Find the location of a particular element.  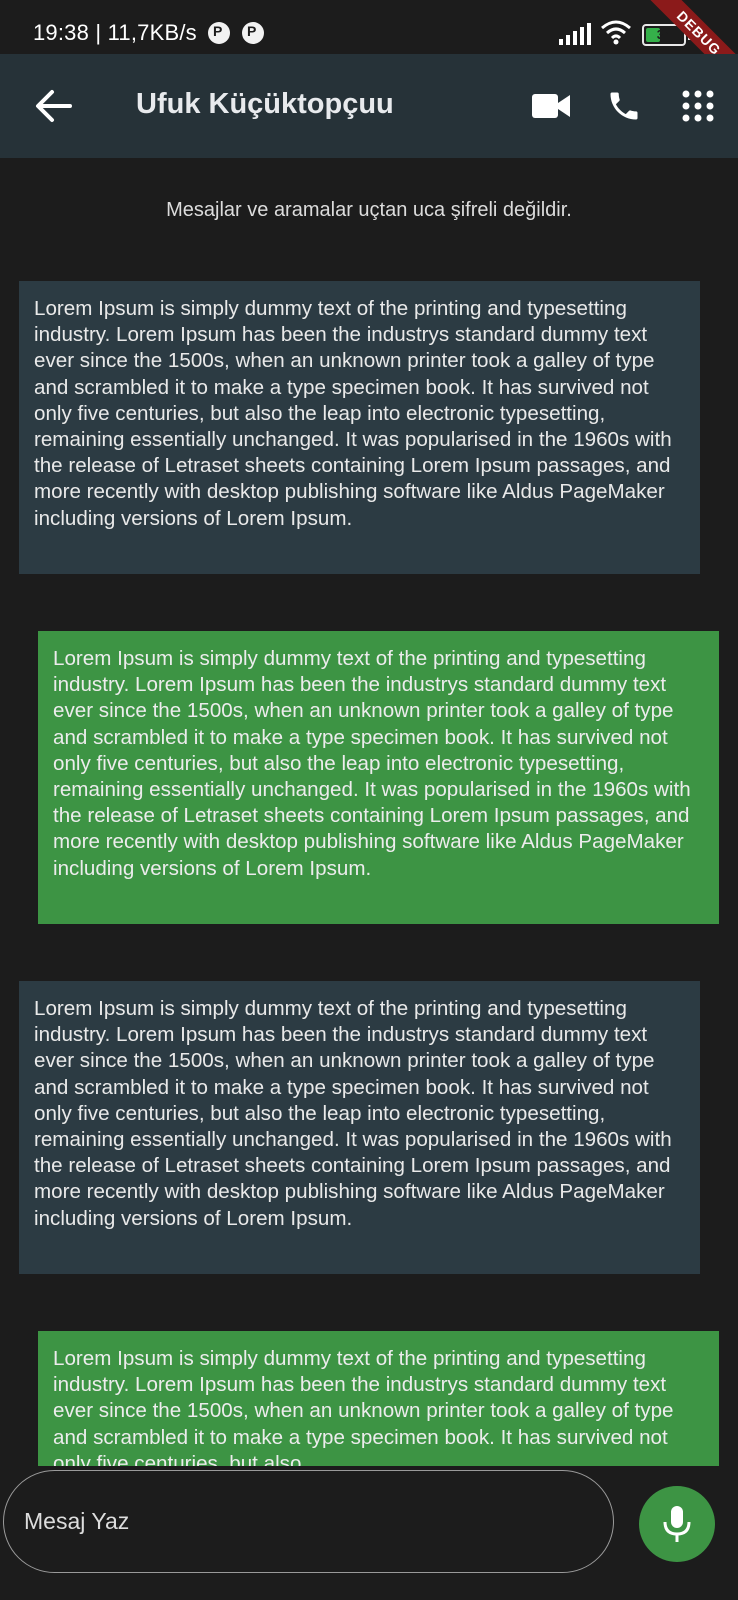

microphone-button is located at coordinates (677, 1524).